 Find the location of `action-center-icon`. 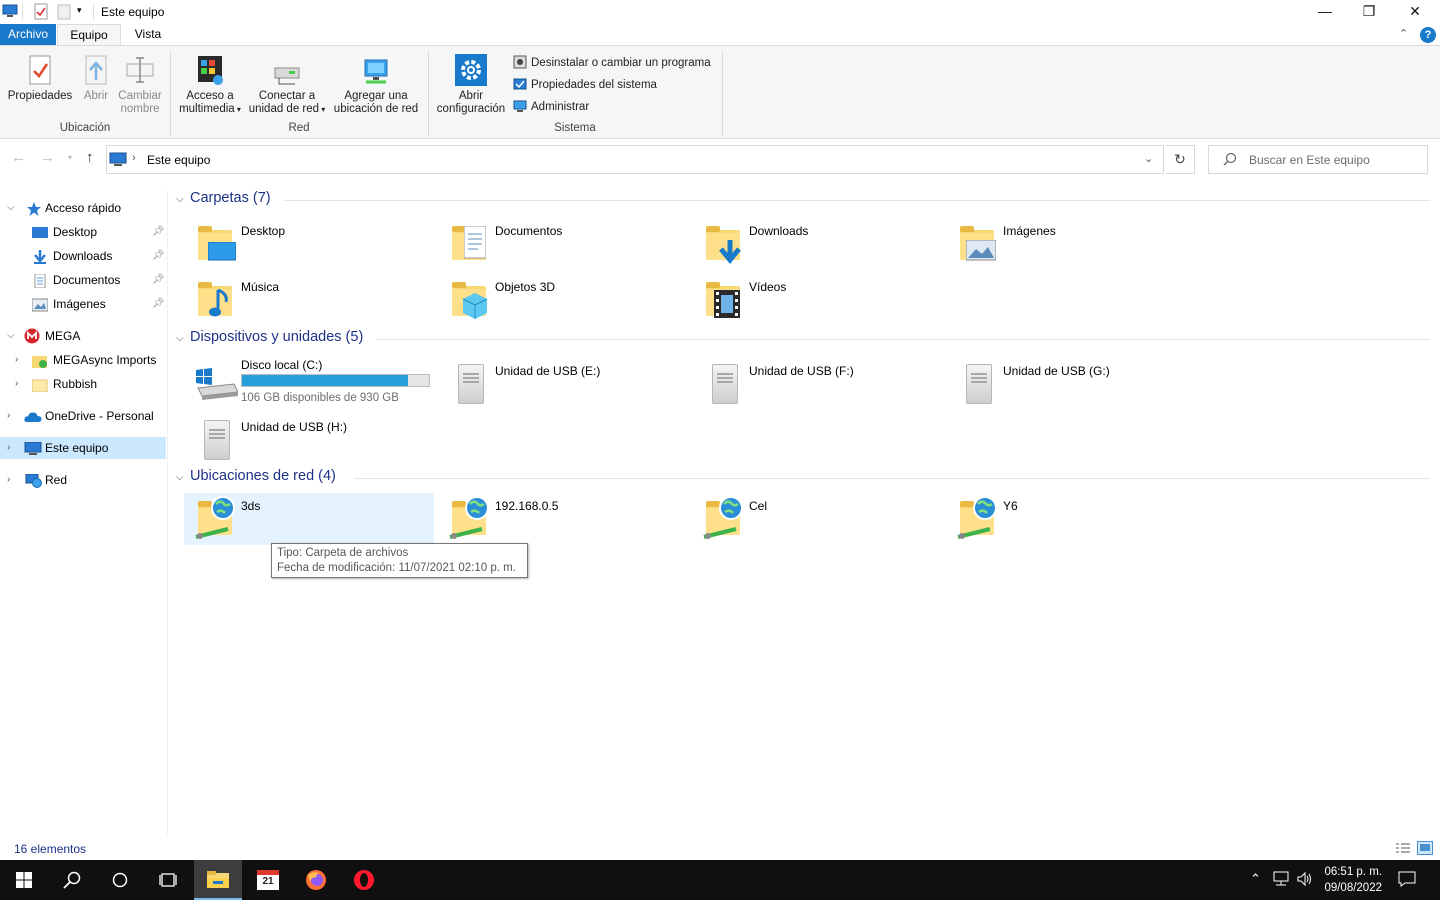

action-center-icon is located at coordinates (1407, 880).